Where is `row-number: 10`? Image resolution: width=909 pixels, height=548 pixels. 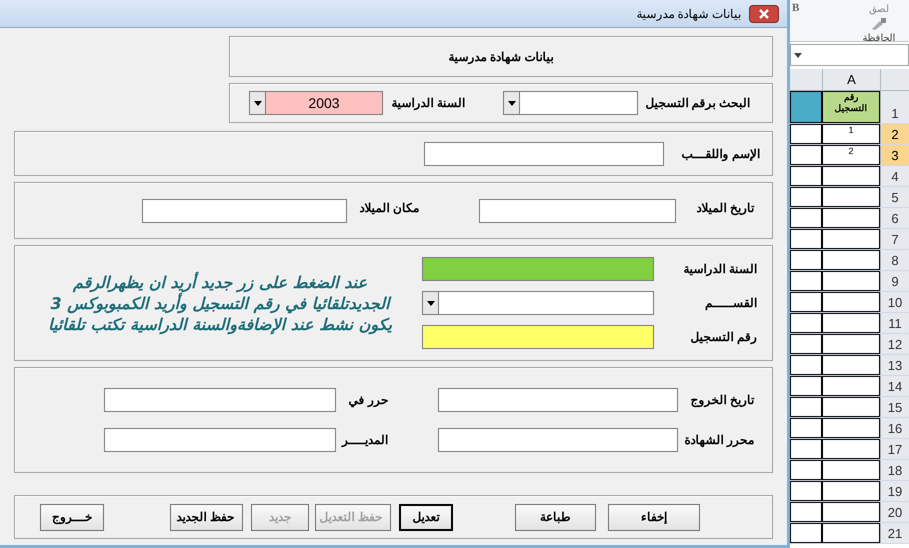 row-number: 10 is located at coordinates (894, 302).